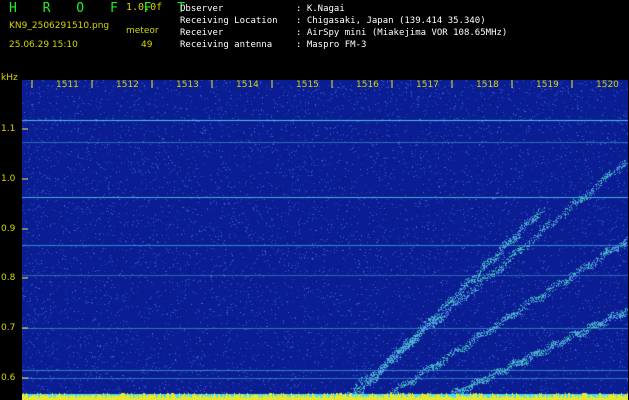  I want to click on location-label: Receiving Location, so click(229, 21).